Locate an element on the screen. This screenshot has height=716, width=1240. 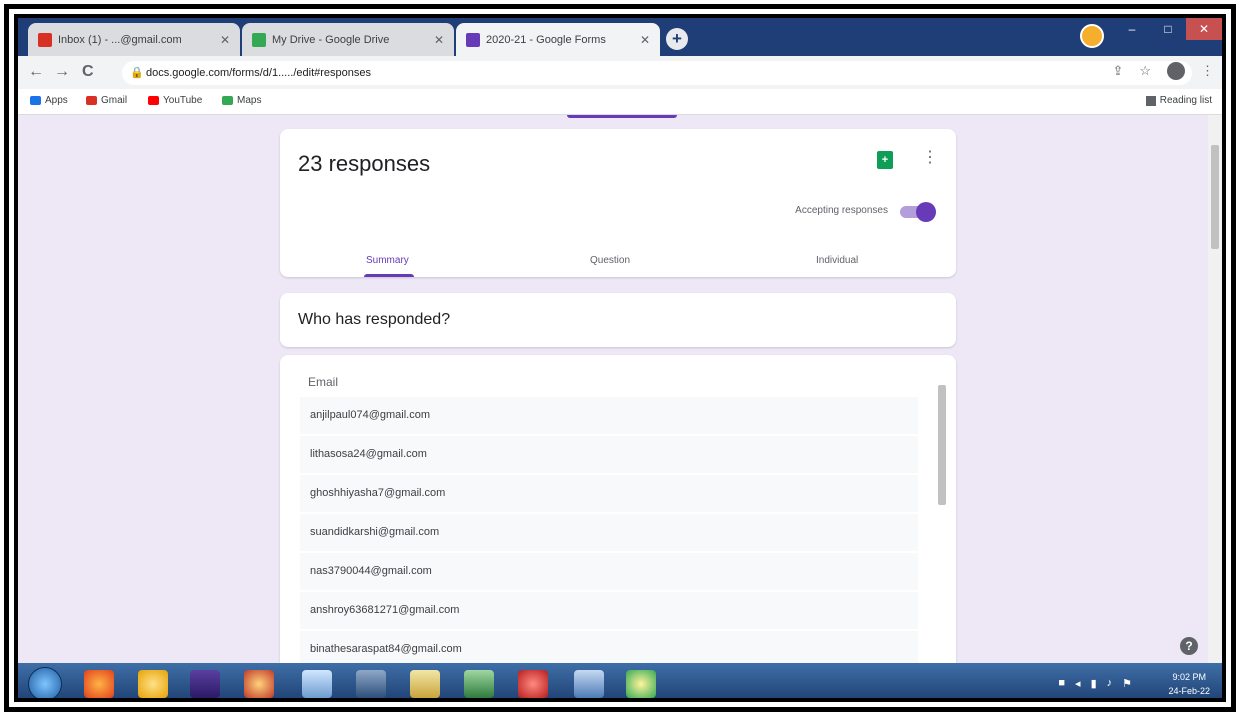
responses-tabs: Summary Question Individual is located at coordinates (618, 262).